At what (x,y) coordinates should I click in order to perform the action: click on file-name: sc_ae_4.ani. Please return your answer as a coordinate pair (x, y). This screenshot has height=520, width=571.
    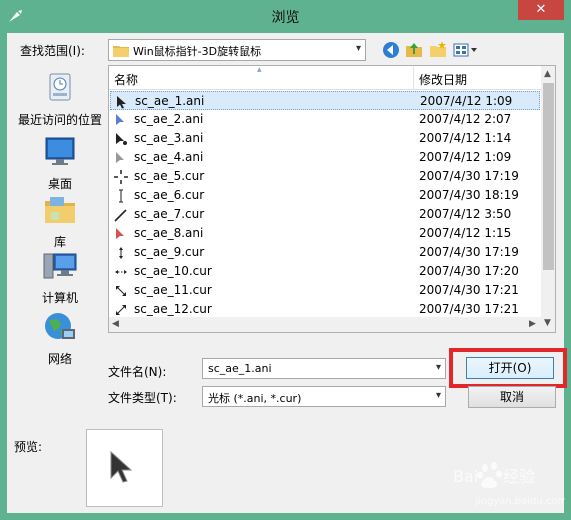
    Looking at the image, I should click on (169, 157).